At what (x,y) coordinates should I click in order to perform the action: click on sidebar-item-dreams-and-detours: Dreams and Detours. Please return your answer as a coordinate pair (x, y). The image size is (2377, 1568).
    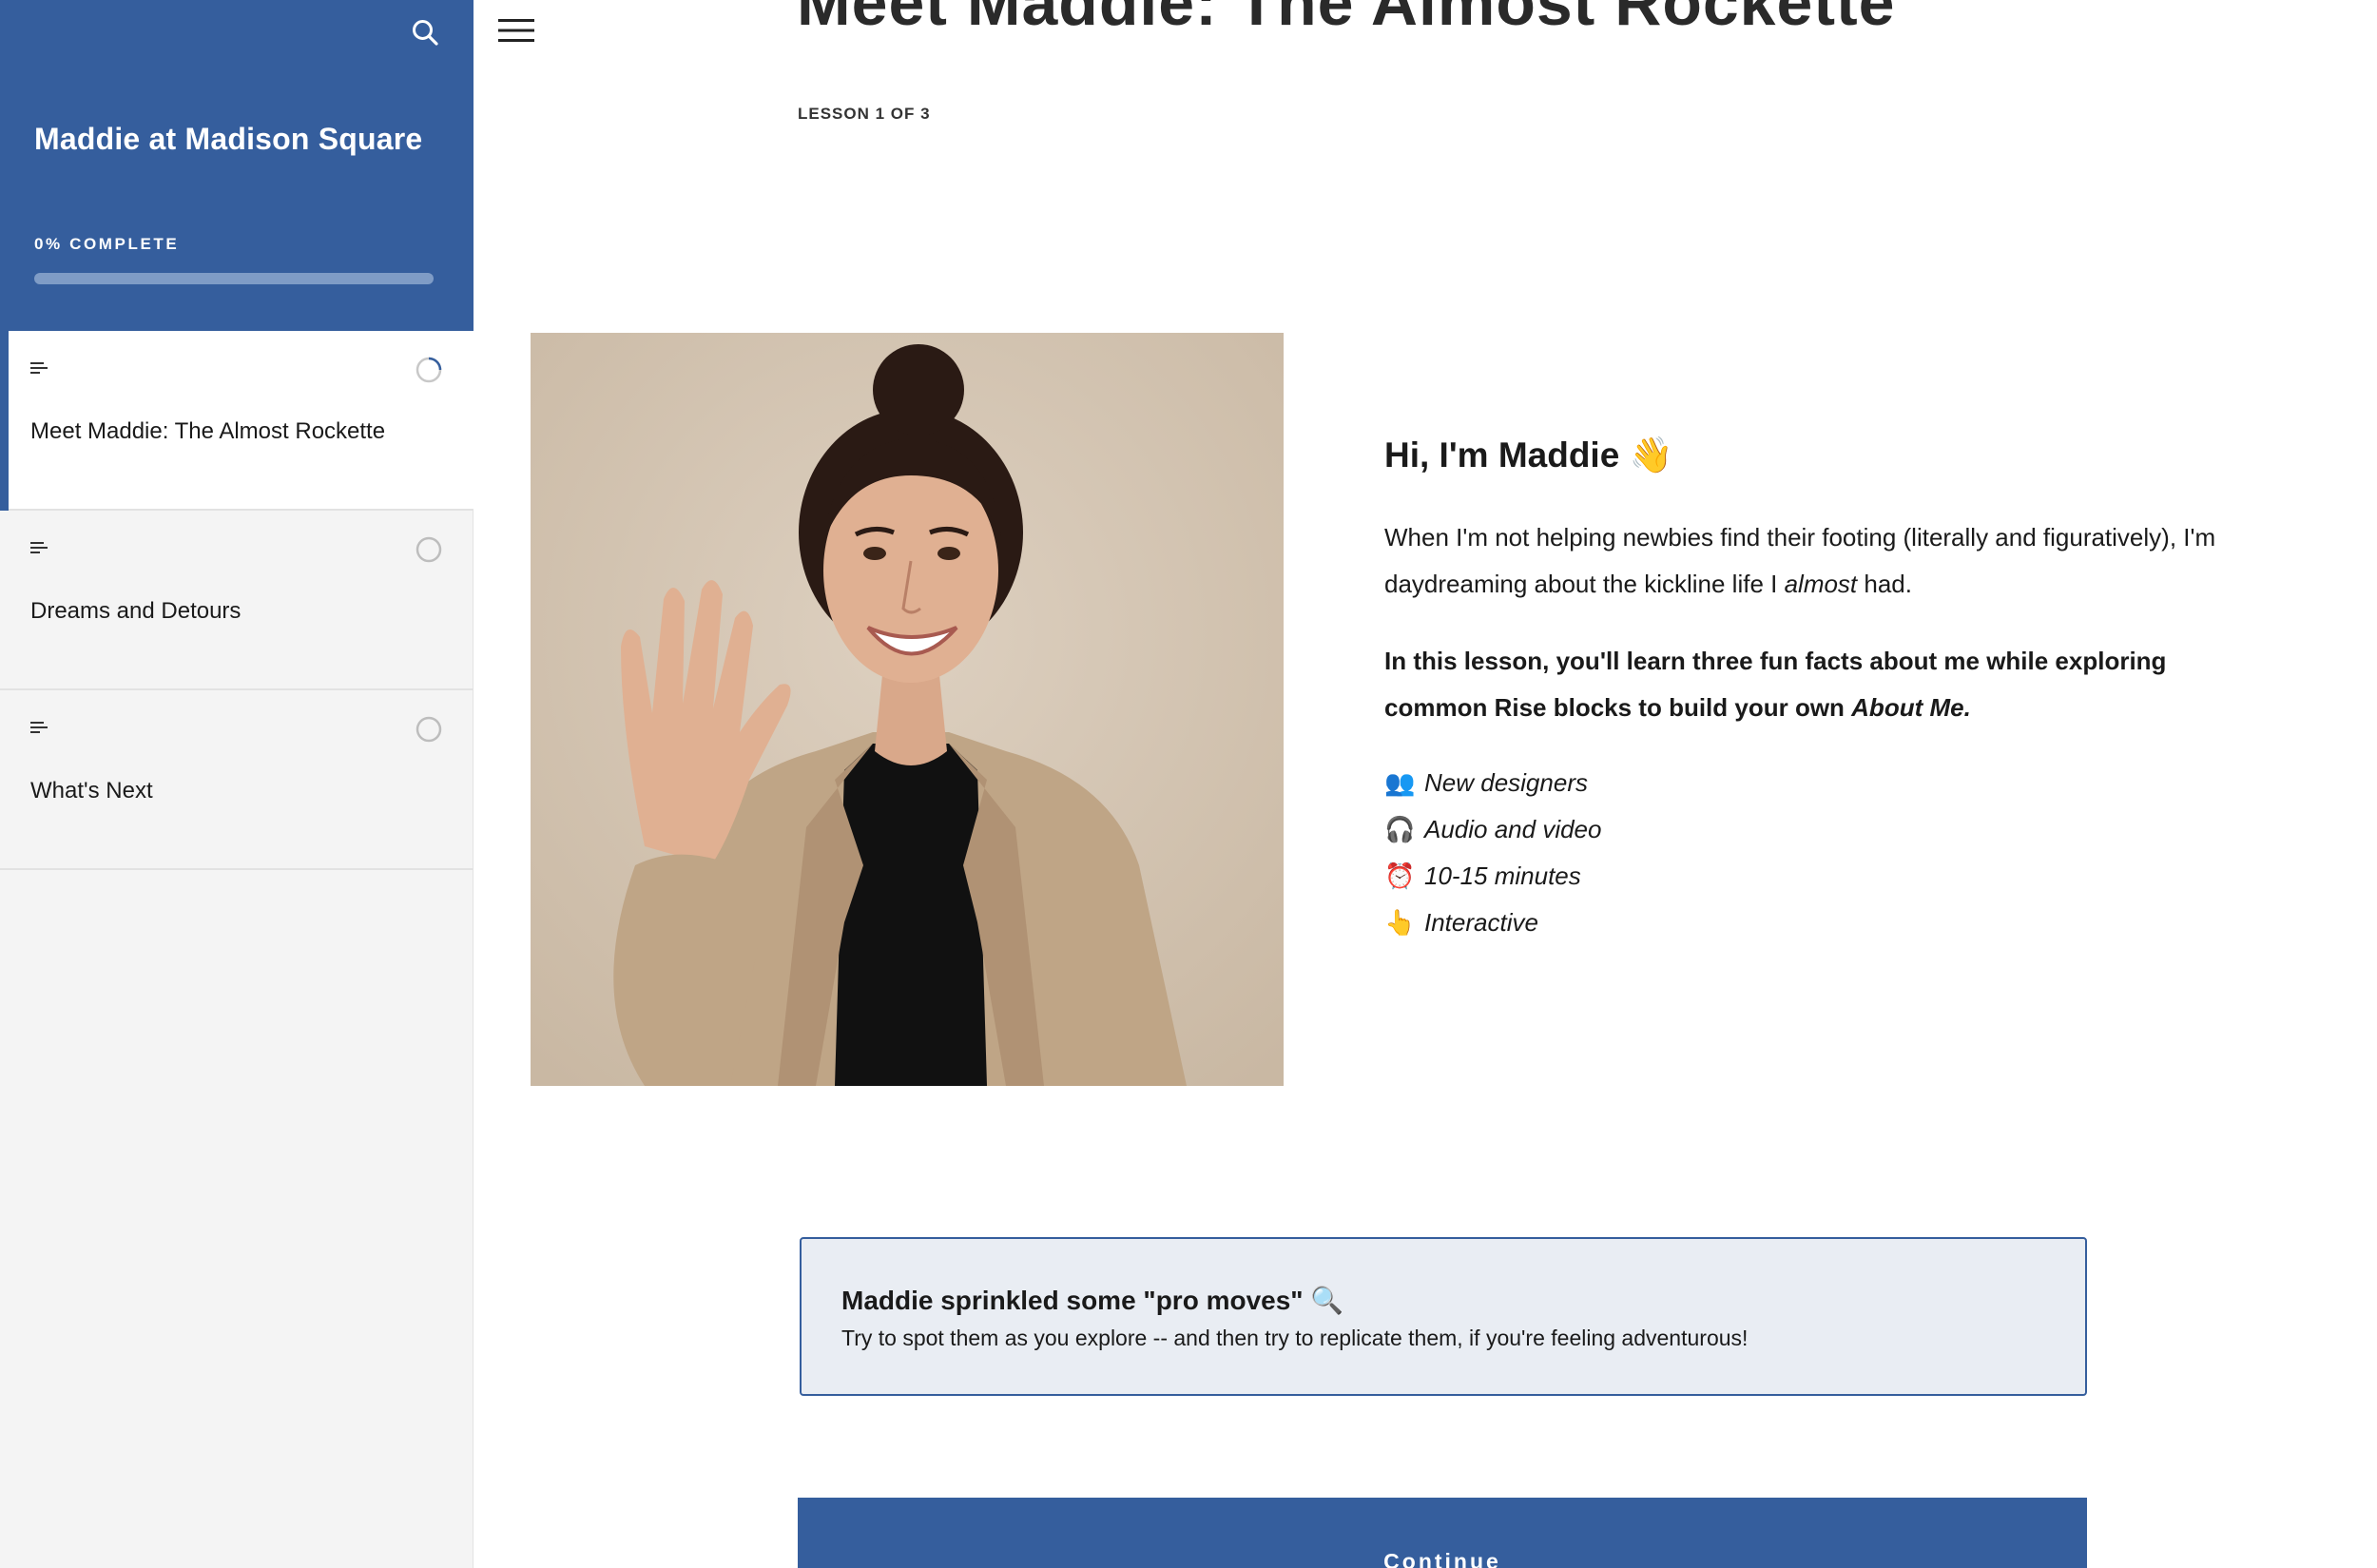
    Looking at the image, I should click on (236, 600).